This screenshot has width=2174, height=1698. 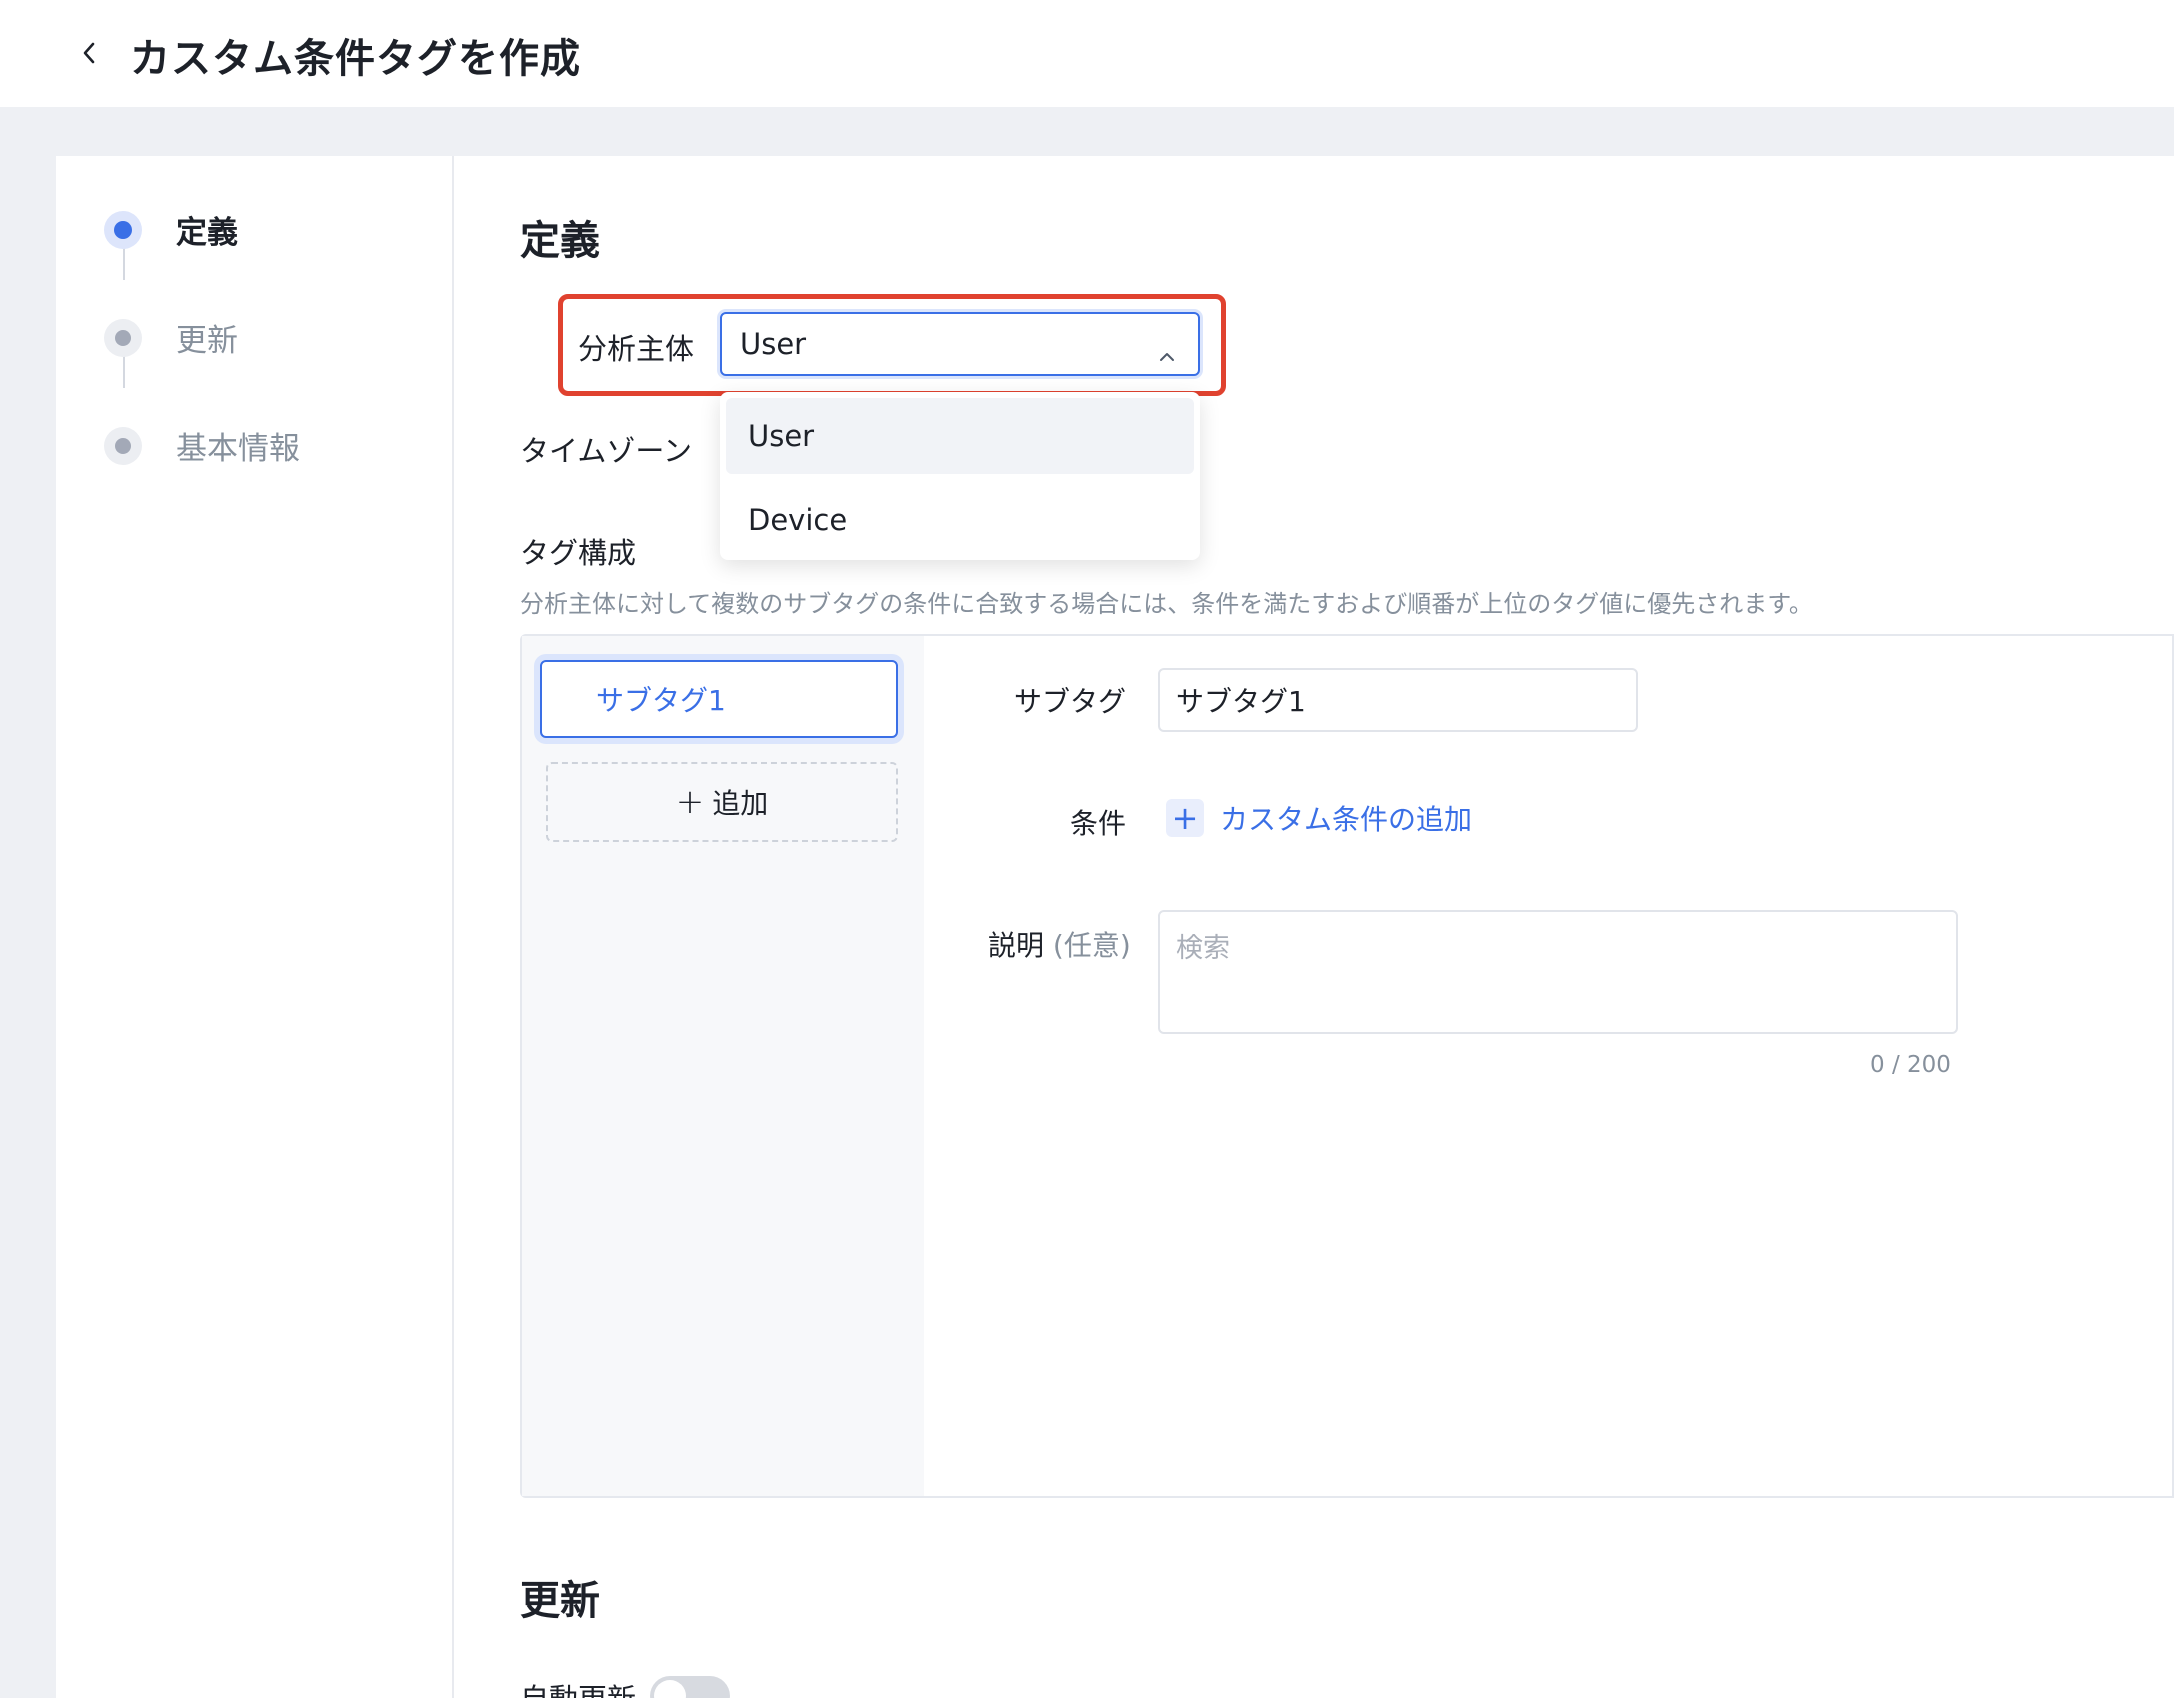 I want to click on step-label: 定義, so click(x=207, y=233).